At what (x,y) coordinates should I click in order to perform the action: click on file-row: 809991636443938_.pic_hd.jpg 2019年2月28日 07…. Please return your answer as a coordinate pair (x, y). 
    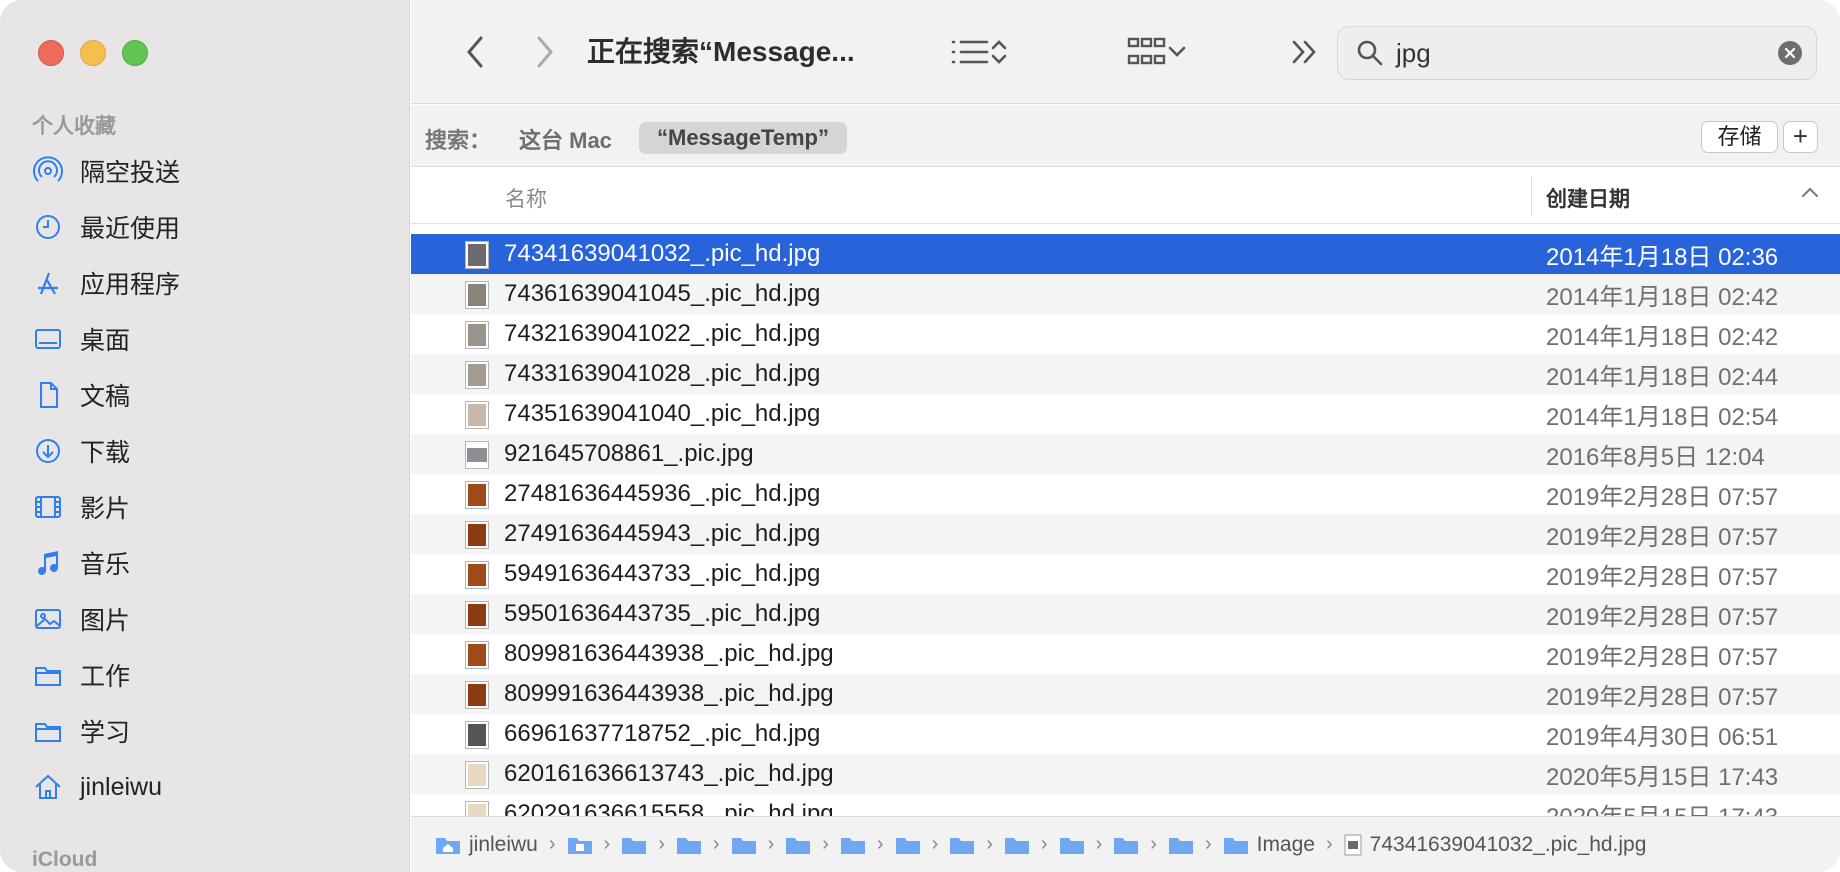
    Looking at the image, I should click on (1125, 694).